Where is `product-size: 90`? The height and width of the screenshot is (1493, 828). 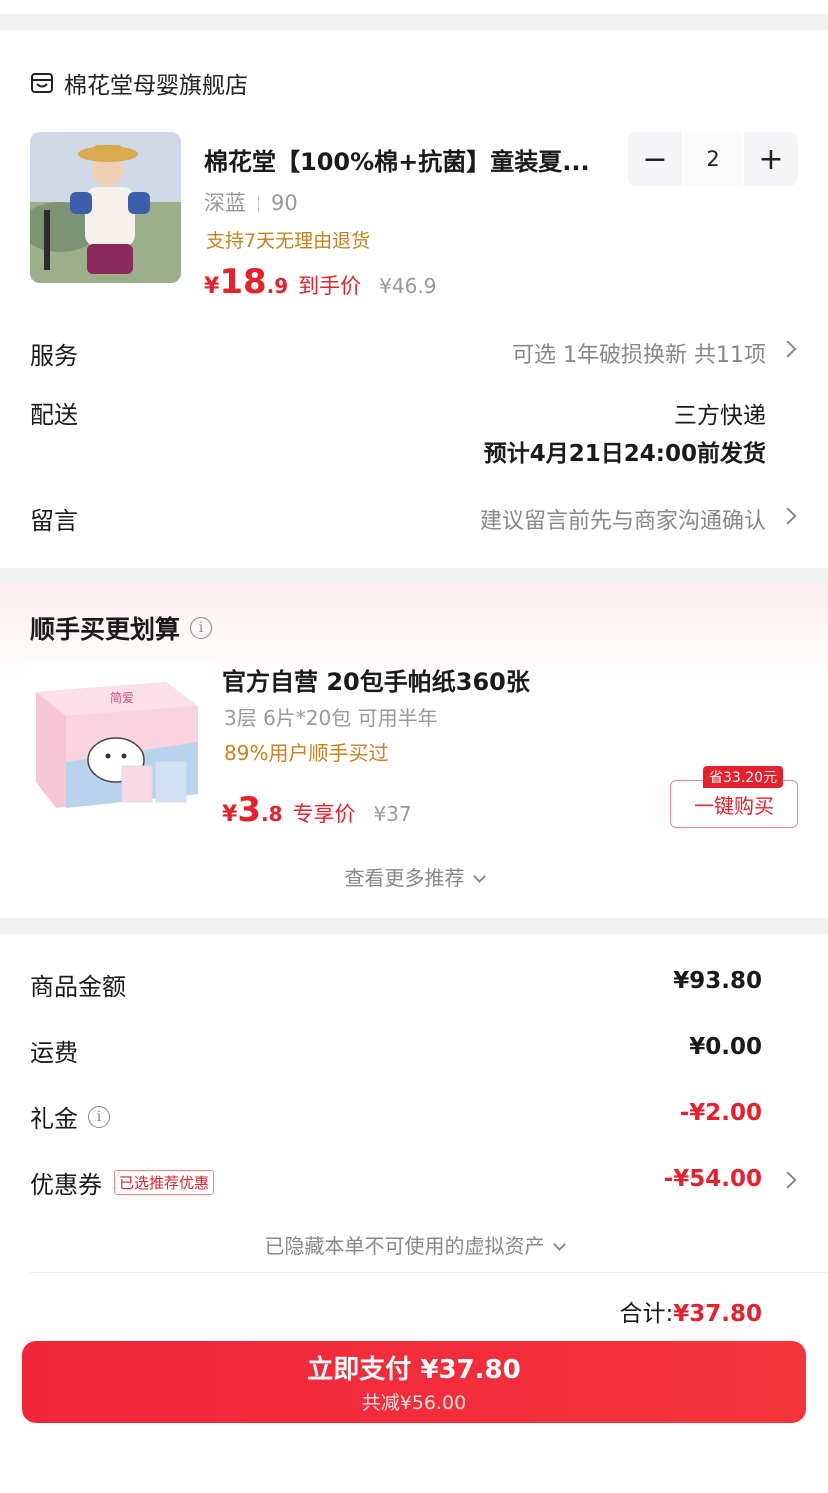 product-size: 90 is located at coordinates (284, 203).